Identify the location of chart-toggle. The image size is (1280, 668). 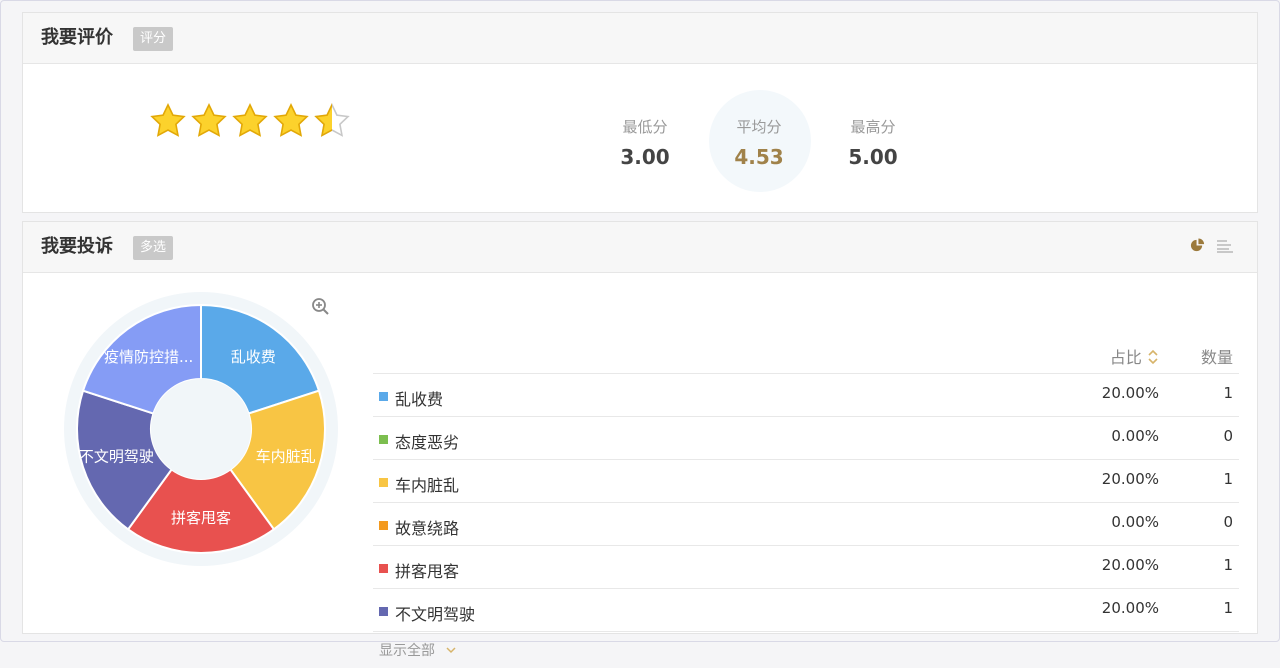
(1211, 245).